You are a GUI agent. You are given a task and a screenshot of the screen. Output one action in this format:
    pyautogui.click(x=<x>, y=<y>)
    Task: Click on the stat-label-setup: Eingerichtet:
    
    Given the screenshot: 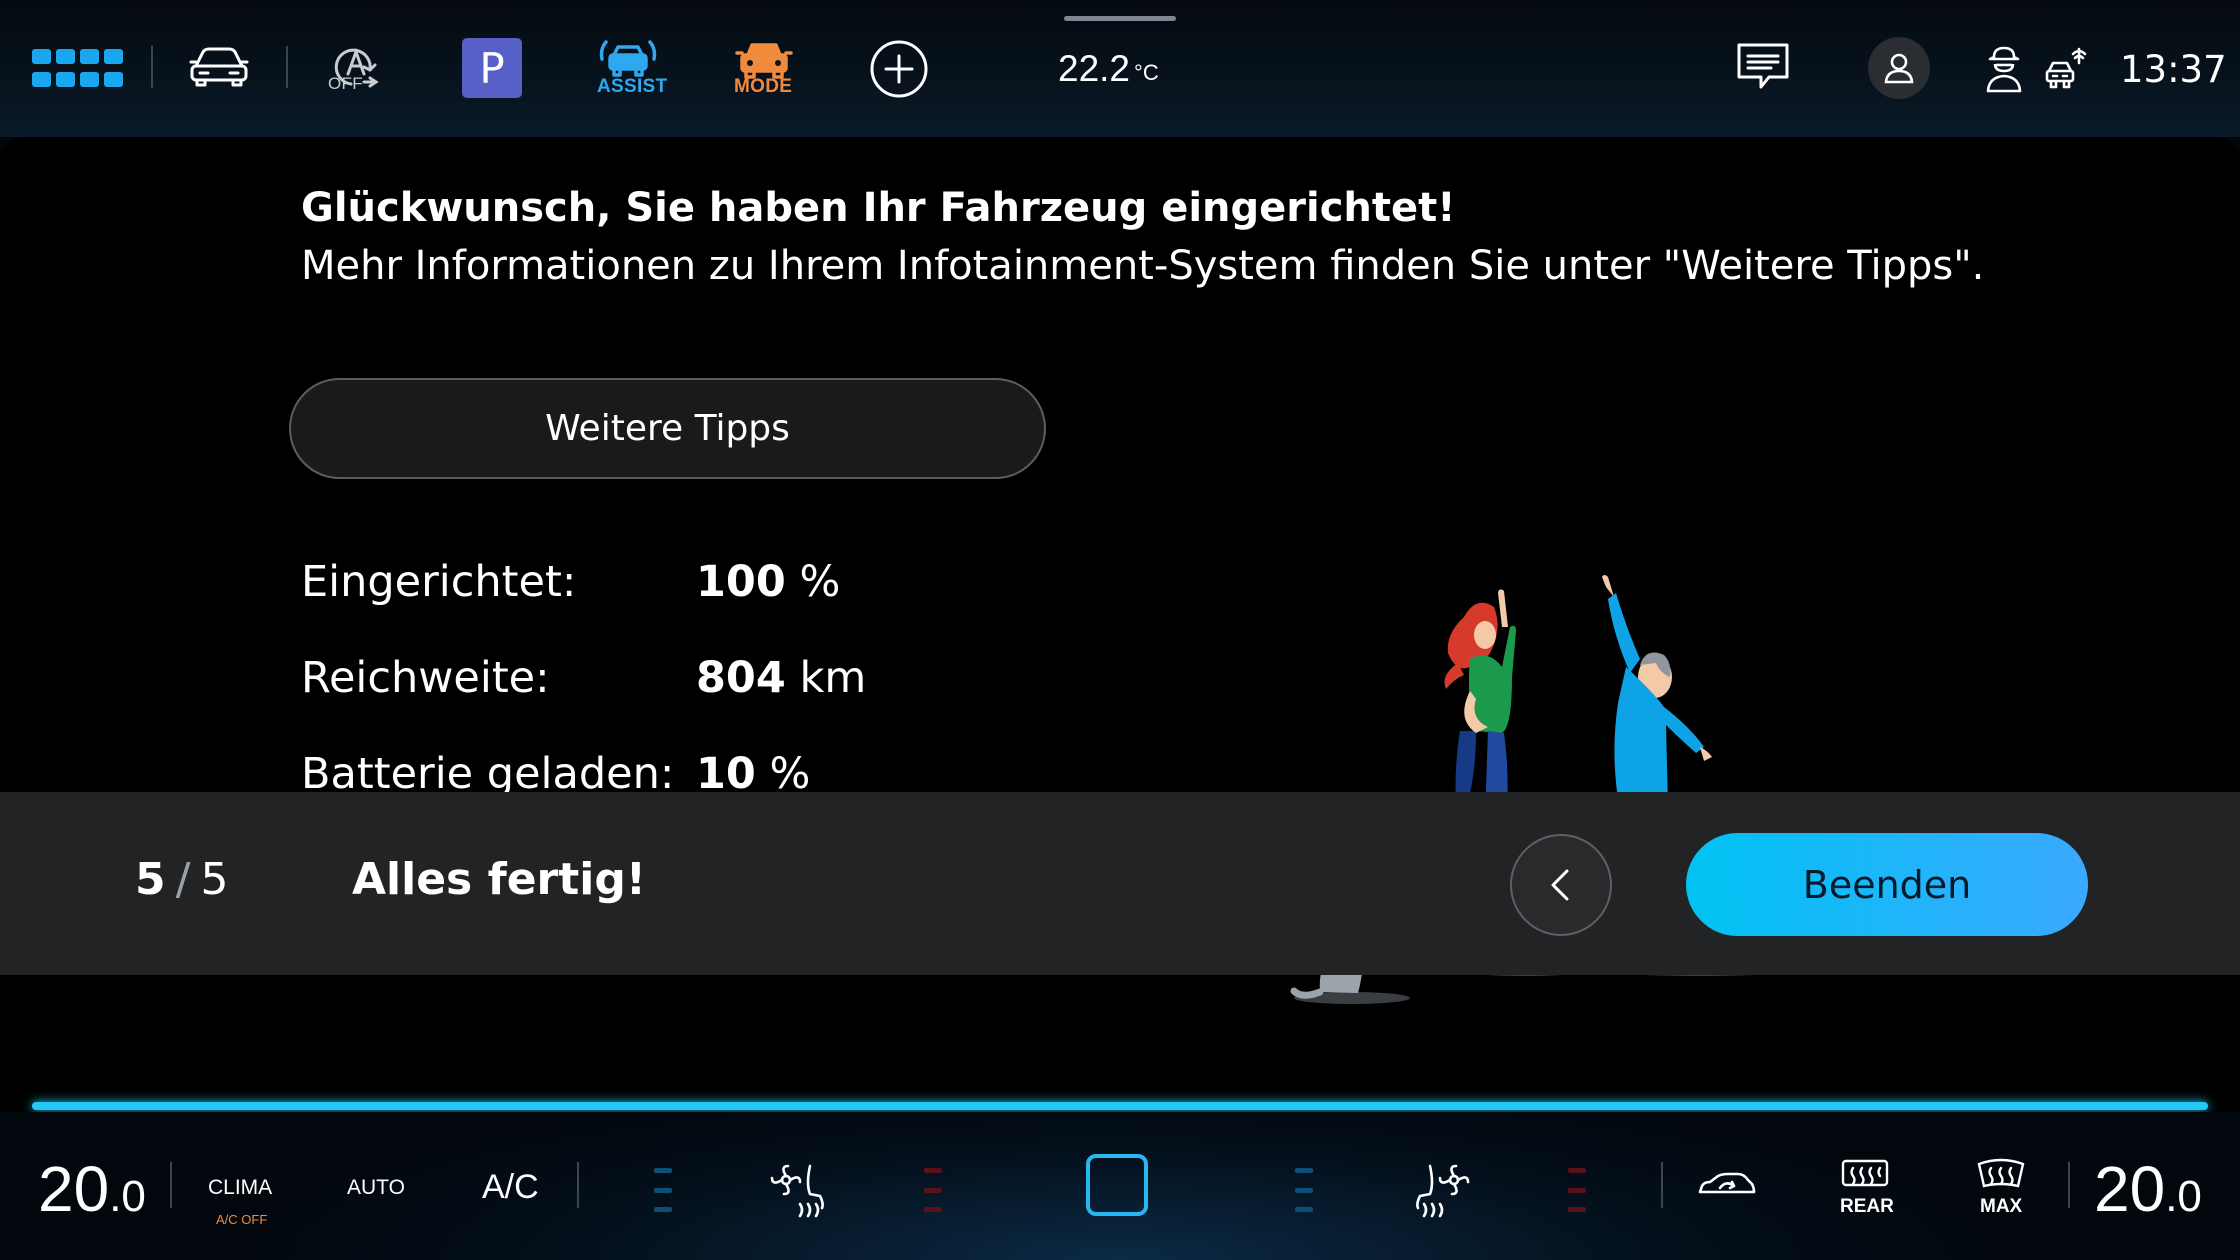 What is the action you would take?
    pyautogui.click(x=439, y=582)
    